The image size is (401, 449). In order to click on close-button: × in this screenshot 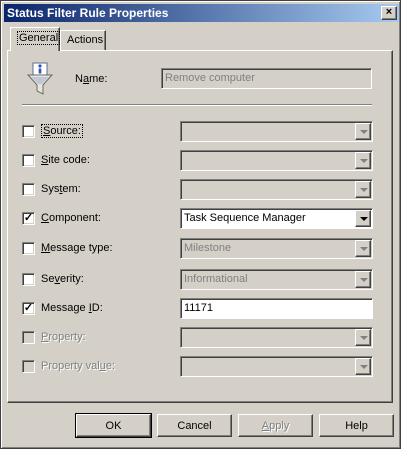, I will do `click(389, 13)`.